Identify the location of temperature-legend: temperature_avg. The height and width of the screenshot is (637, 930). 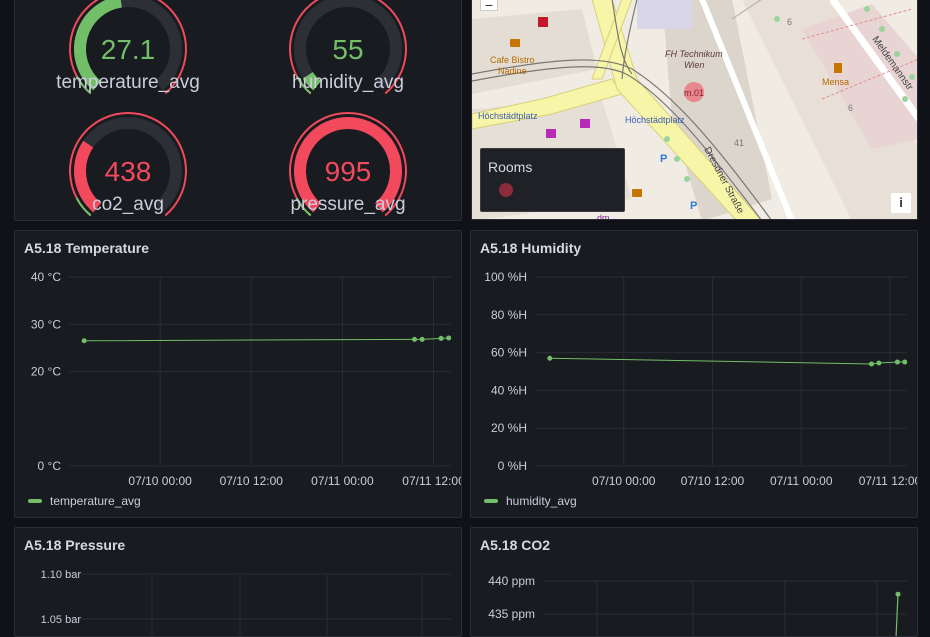
(84, 501).